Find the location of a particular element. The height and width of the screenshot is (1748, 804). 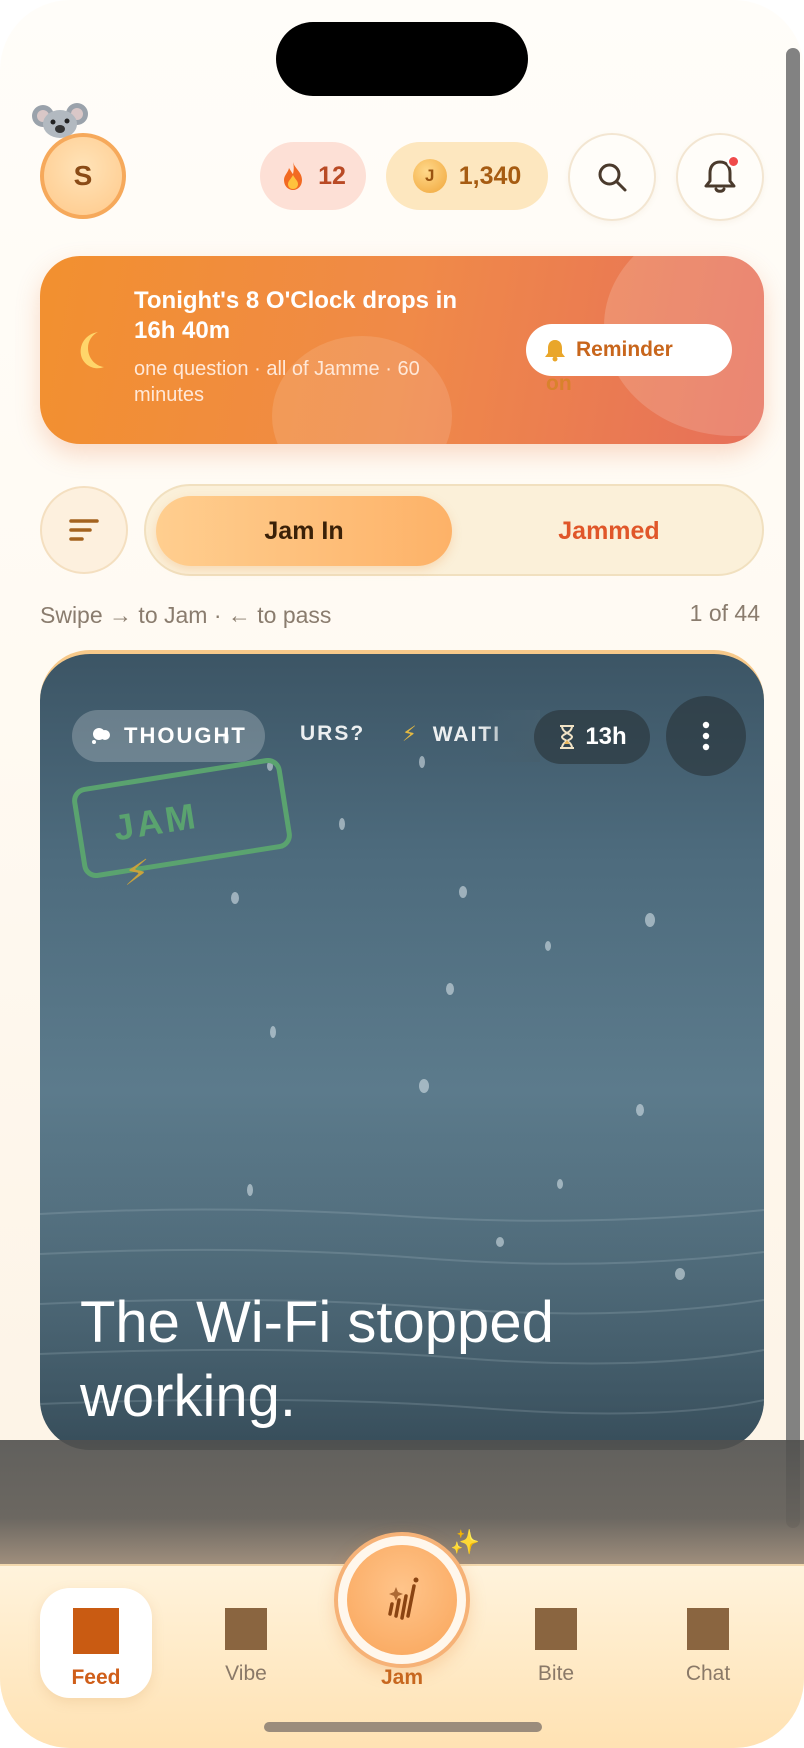

nav-bite-label: Bite is located at coordinates (556, 1673).